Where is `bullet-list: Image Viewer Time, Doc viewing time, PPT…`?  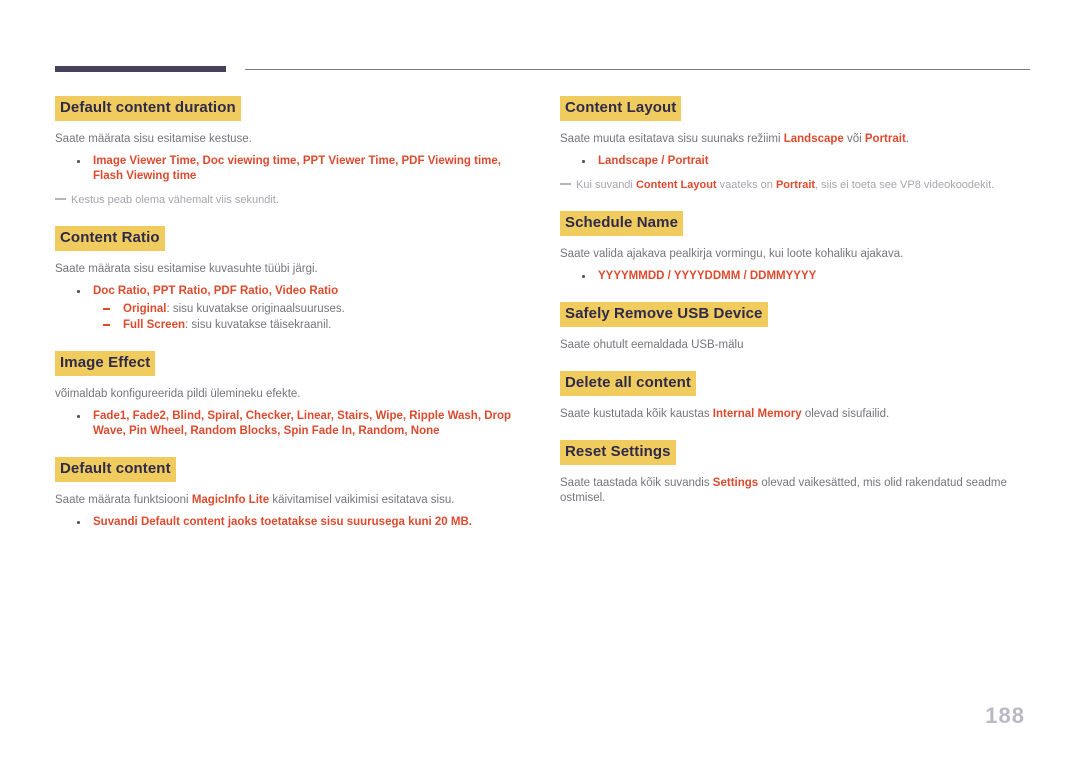 bullet-list: Image Viewer Time, Doc viewing time, PPT… is located at coordinates (290, 169).